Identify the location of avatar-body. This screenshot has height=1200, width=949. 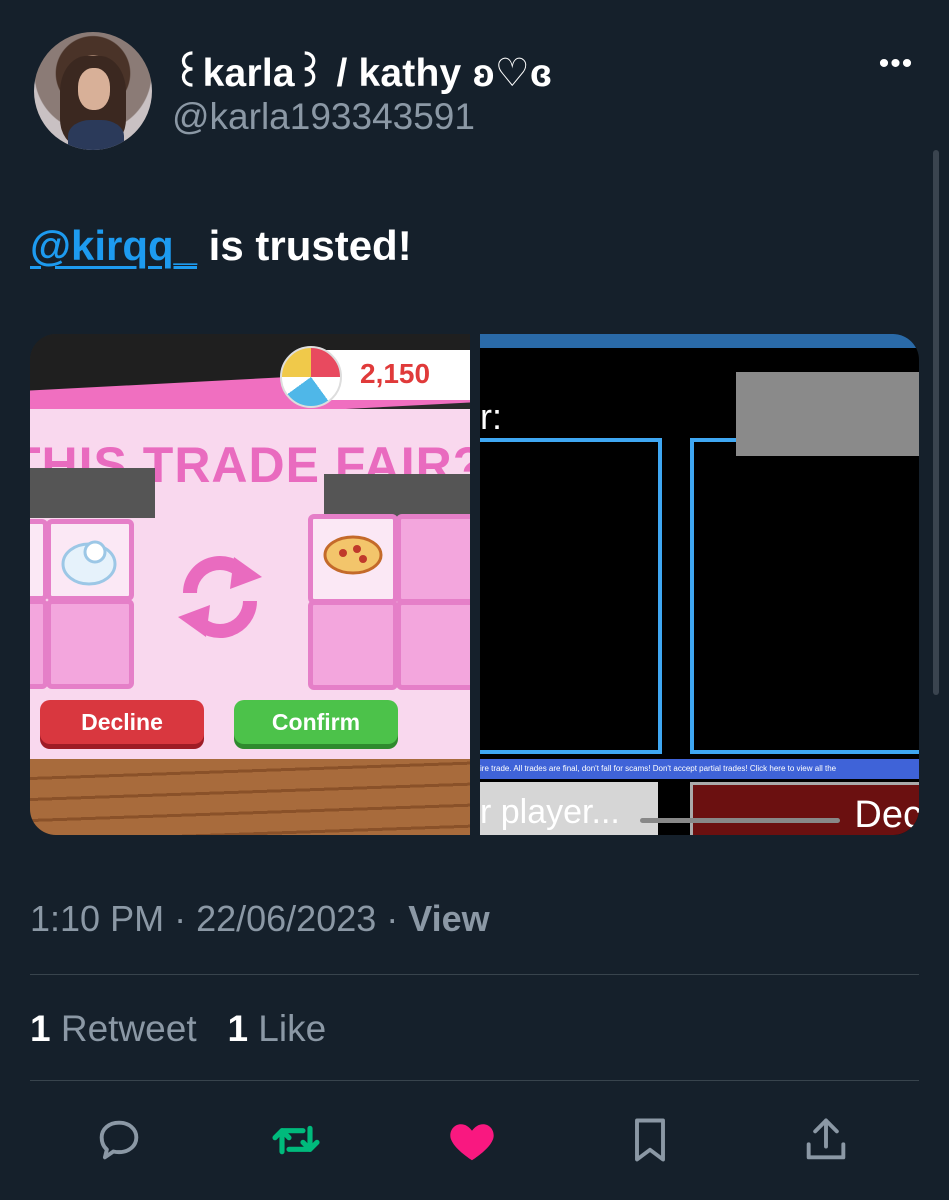
(96, 135).